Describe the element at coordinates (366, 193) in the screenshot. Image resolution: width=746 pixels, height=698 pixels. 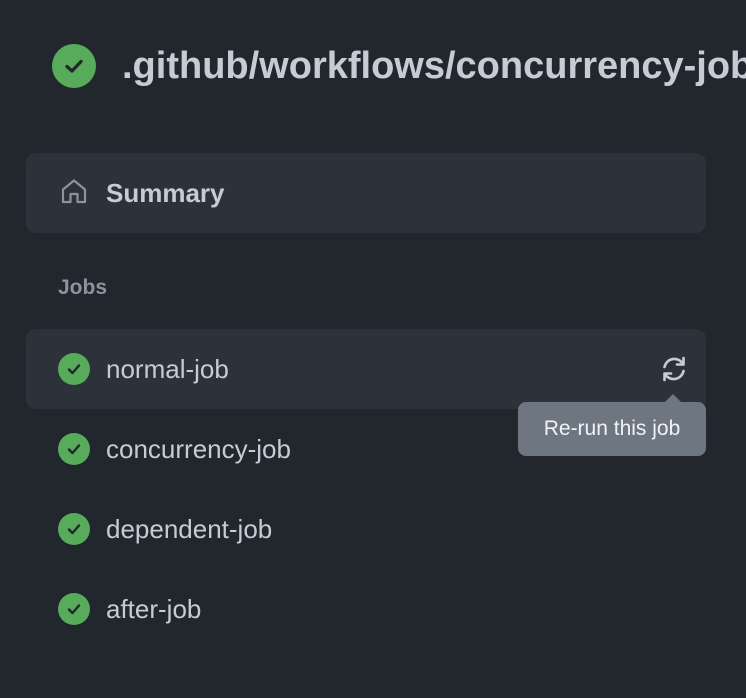
I see `sidebar-item-summary: Summary` at that location.